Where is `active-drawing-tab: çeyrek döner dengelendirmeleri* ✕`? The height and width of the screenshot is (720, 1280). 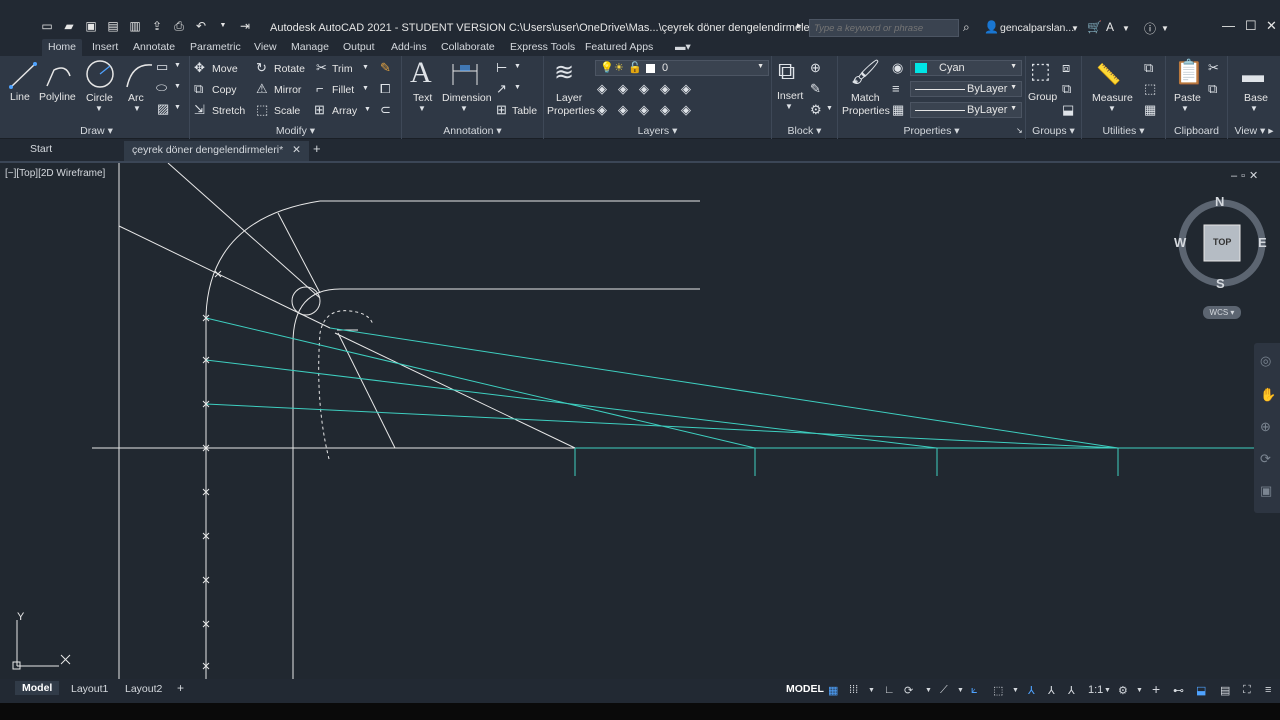
active-drawing-tab: çeyrek döner dengelendirmeleri* ✕ is located at coordinates (216, 151).